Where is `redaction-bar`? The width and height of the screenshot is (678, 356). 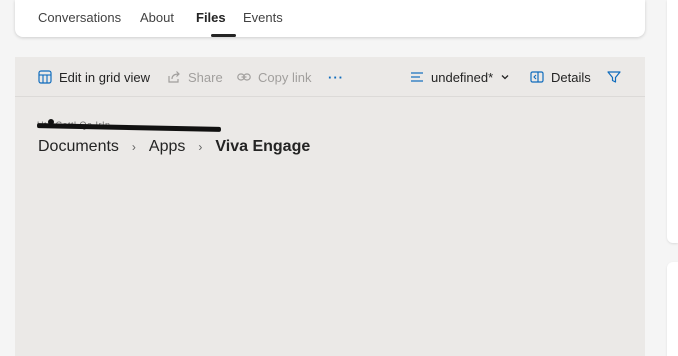 redaction-bar is located at coordinates (129, 127).